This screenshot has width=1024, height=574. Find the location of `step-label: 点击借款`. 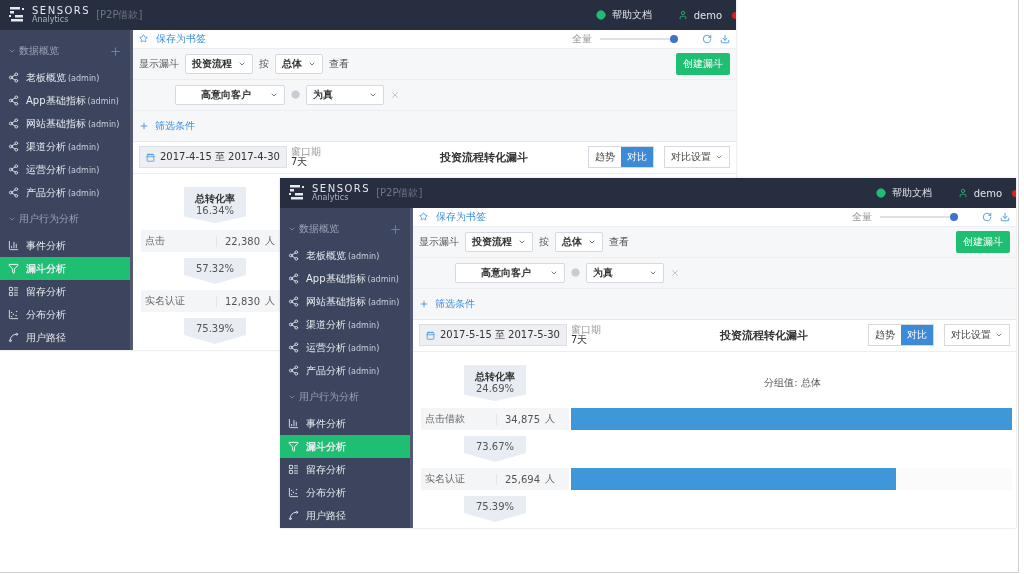

step-label: 点击借款 is located at coordinates (445, 419).